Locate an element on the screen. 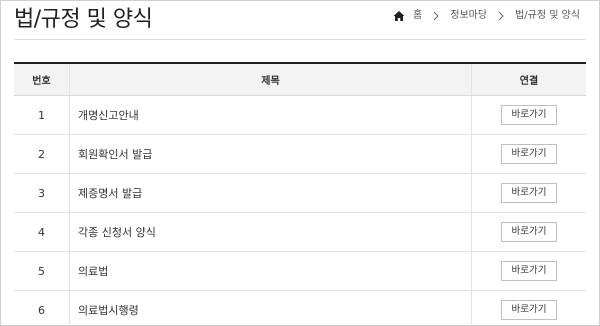  row-title: 의료법시행령 is located at coordinates (271, 308).